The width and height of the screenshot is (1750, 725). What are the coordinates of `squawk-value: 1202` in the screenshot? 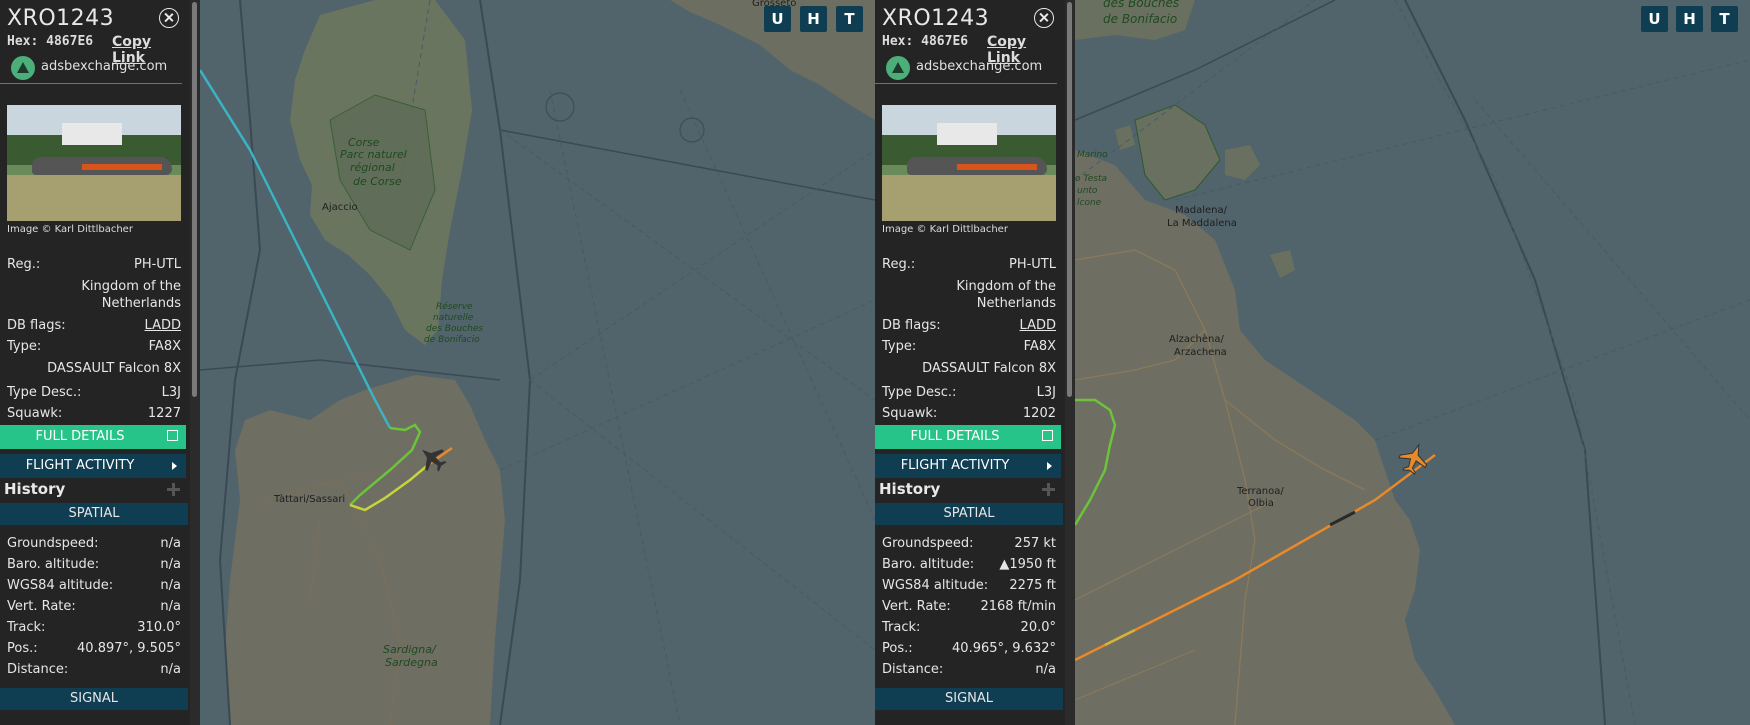 It's located at (1039, 413).